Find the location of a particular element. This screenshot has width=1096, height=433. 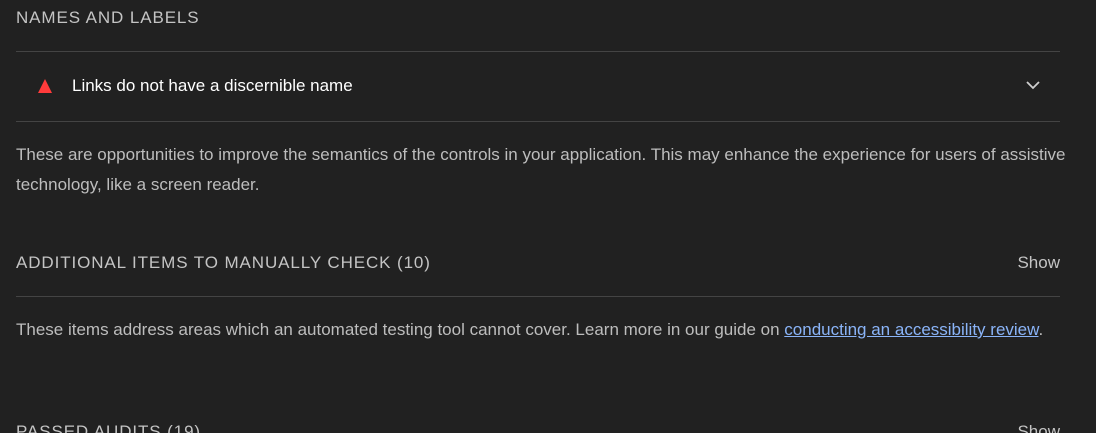

manual-description-end: . is located at coordinates (1041, 329).